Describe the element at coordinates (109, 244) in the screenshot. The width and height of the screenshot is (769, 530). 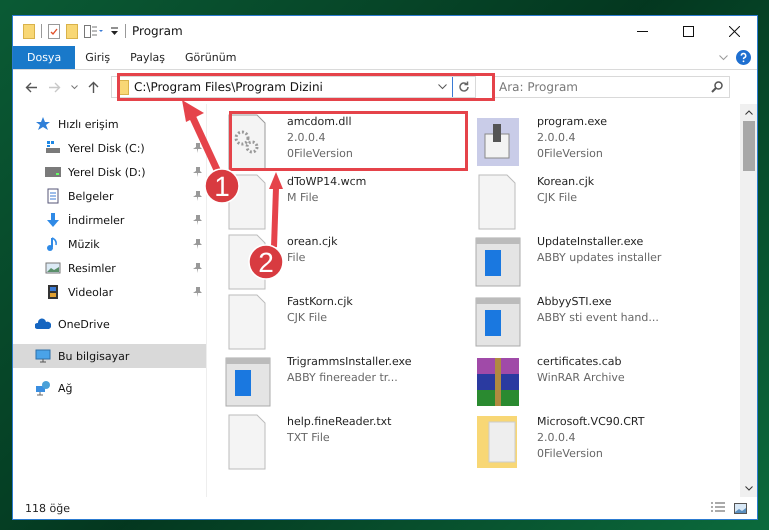
I see `sidebar-item: Müzik` at that location.